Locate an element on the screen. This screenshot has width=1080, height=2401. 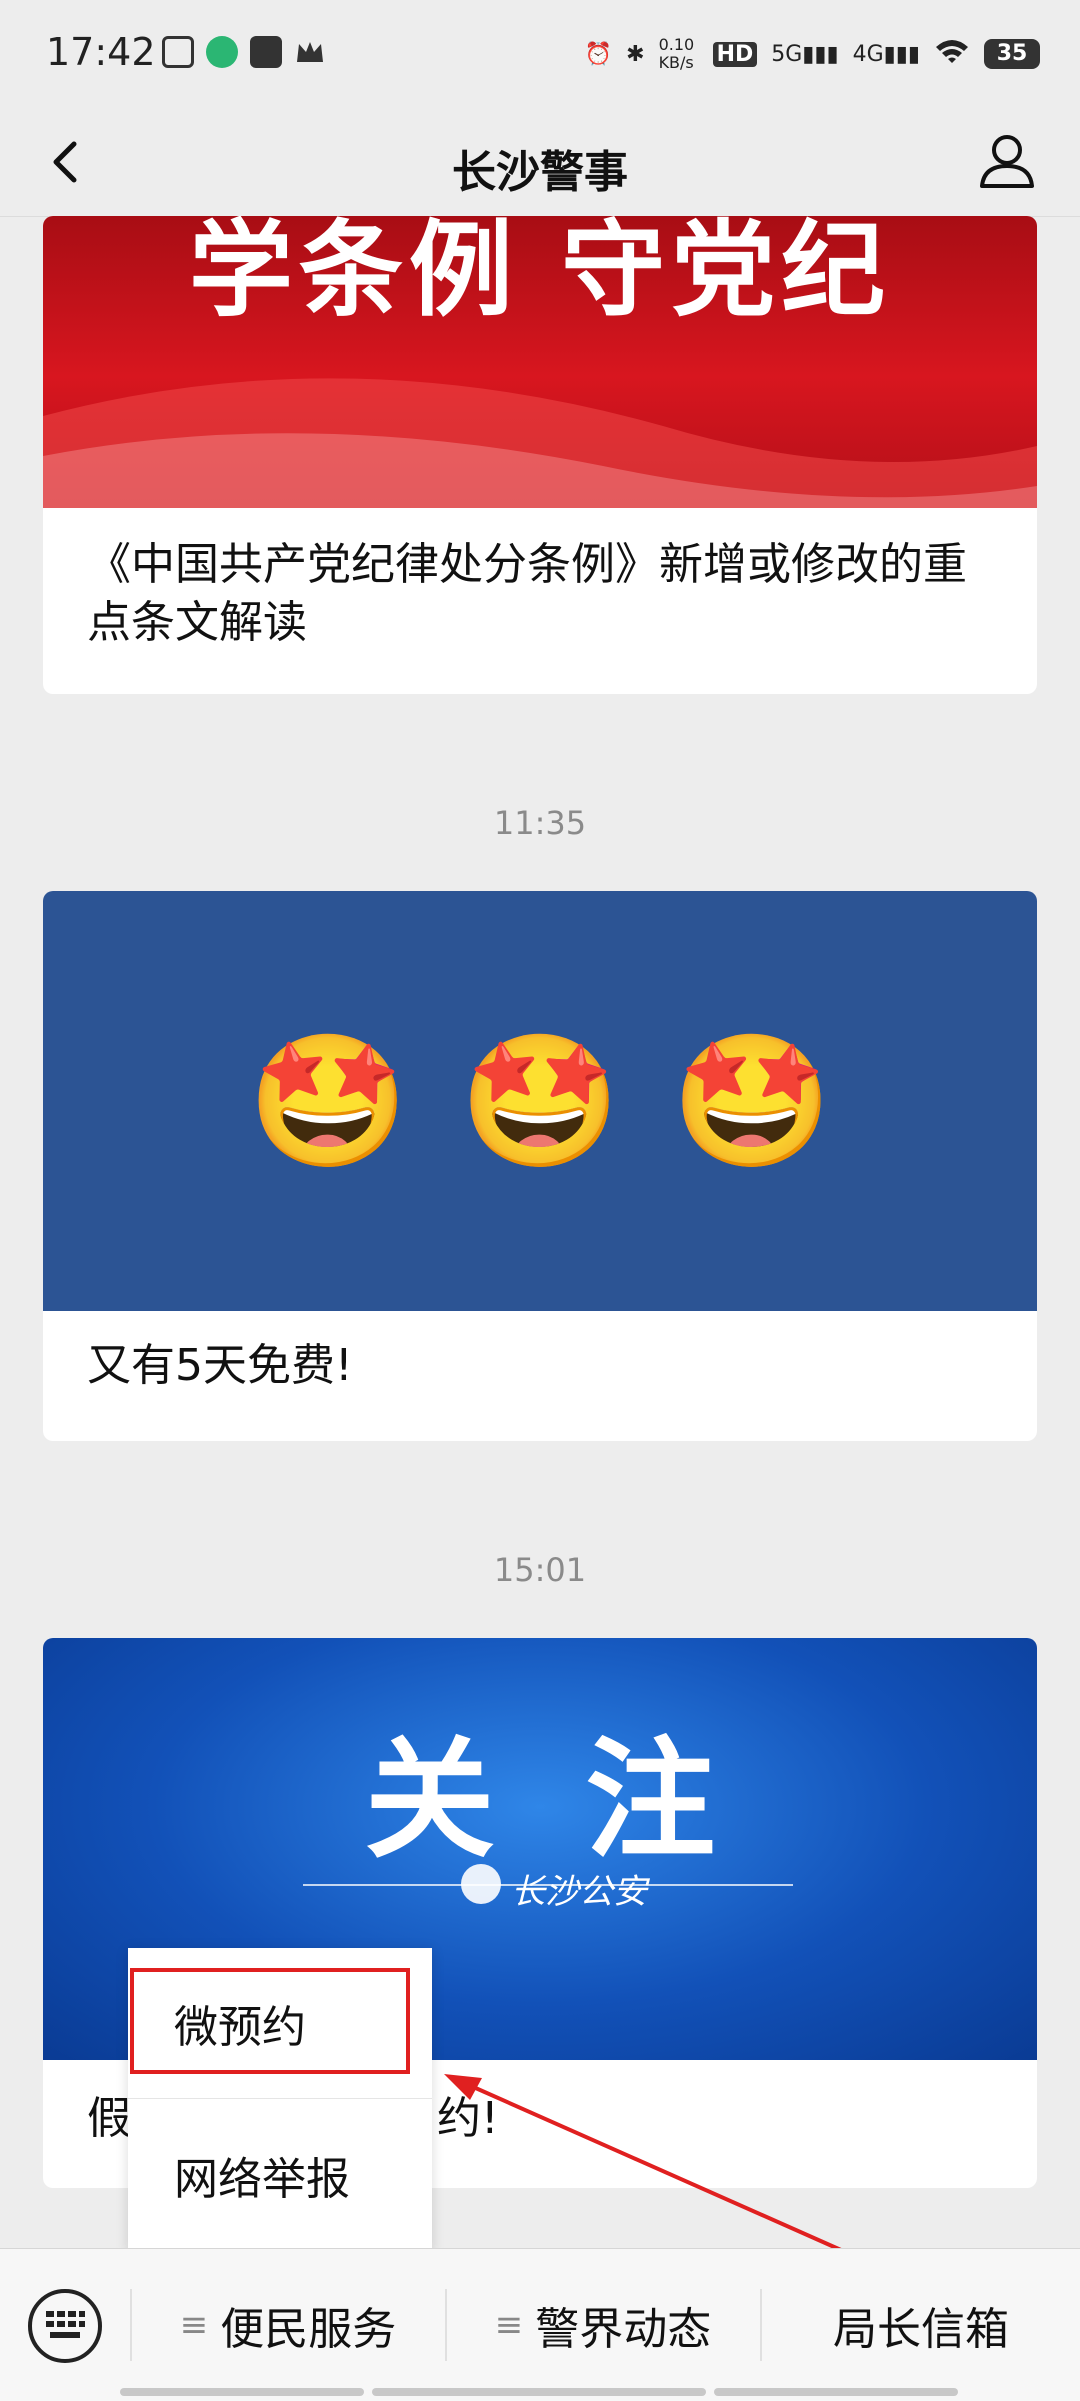
menu-item-online-report: 网络举报 is located at coordinates (280, 2175).